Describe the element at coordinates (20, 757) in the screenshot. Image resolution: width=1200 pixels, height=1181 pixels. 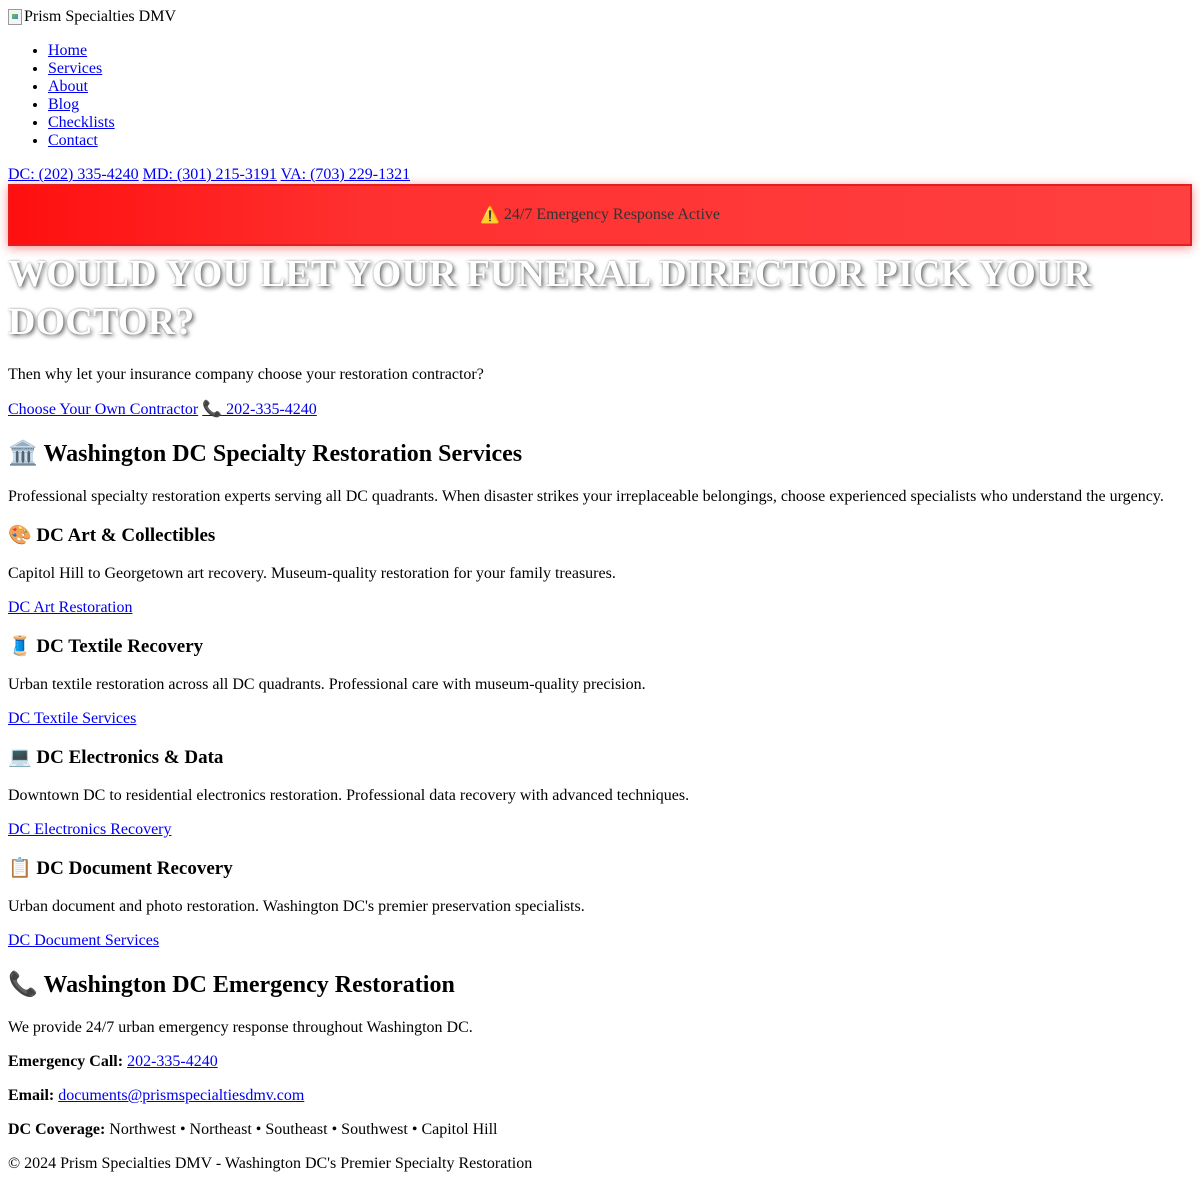
I see `laptop-icon: 💻` at that location.